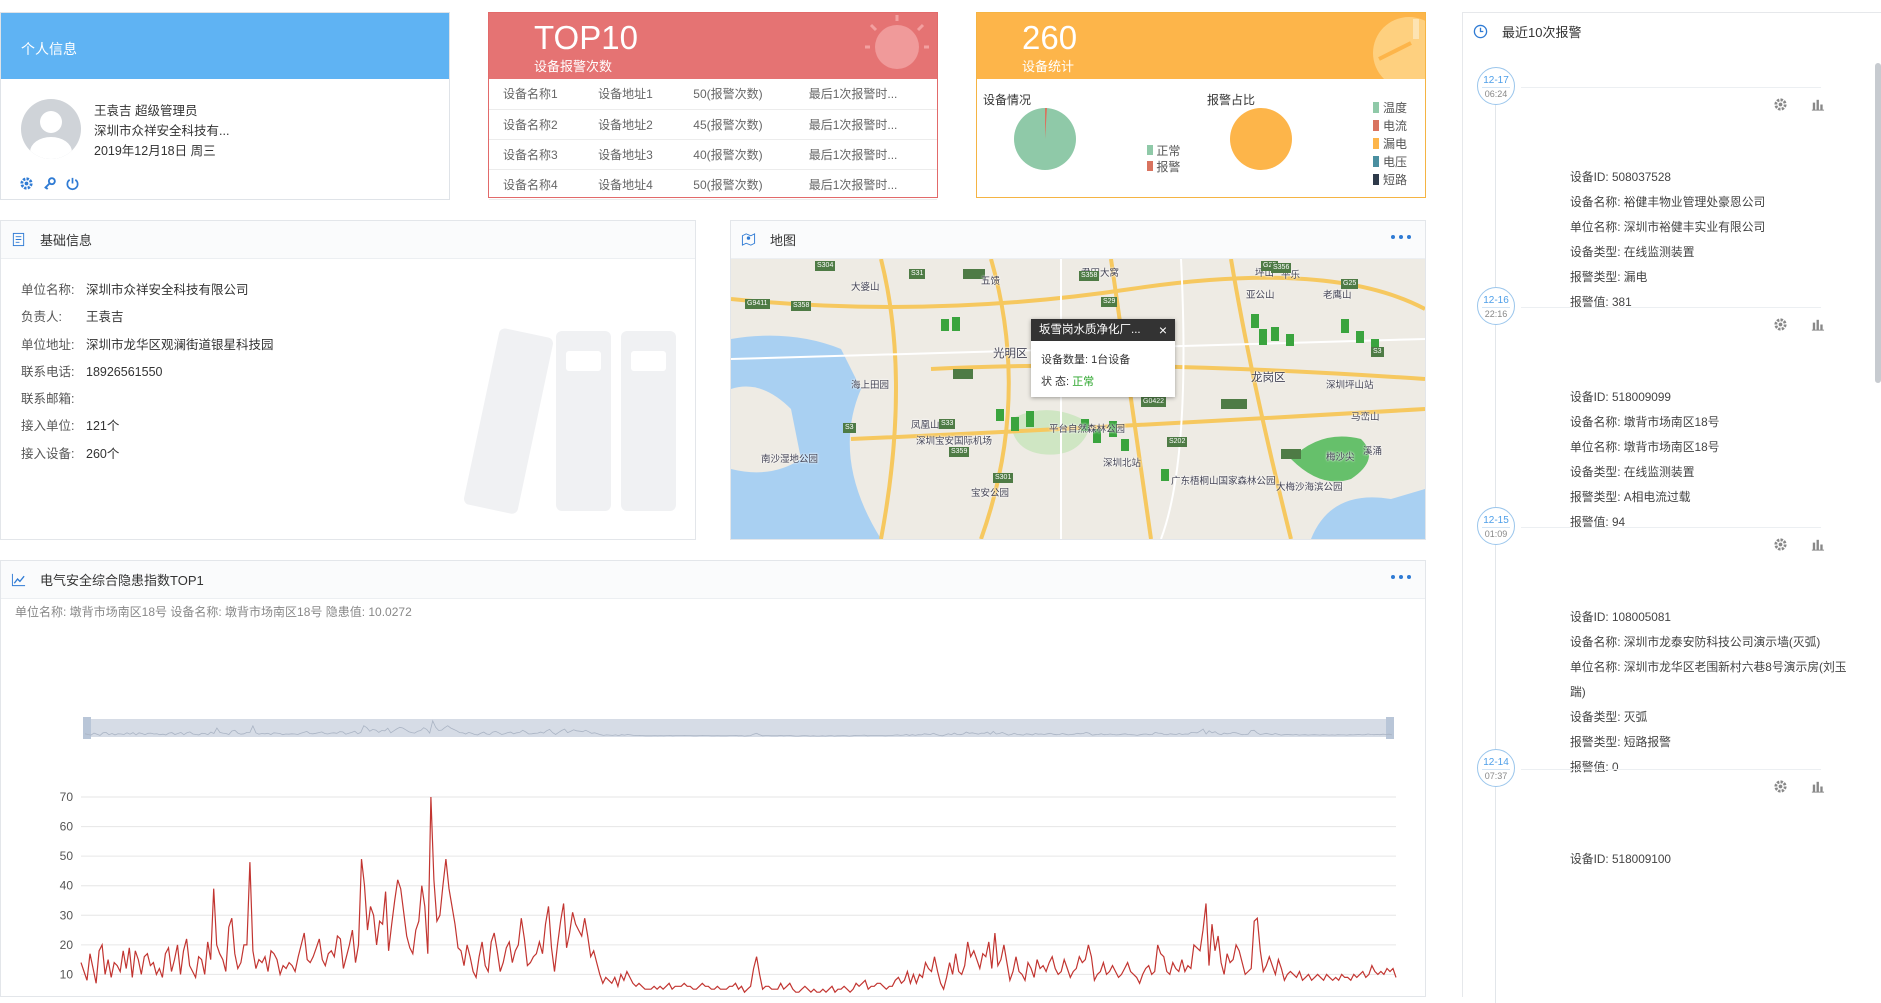 Image resolution: width=1881 pixels, height=1003 pixels. I want to click on map-place-label: 五馈, so click(991, 281).